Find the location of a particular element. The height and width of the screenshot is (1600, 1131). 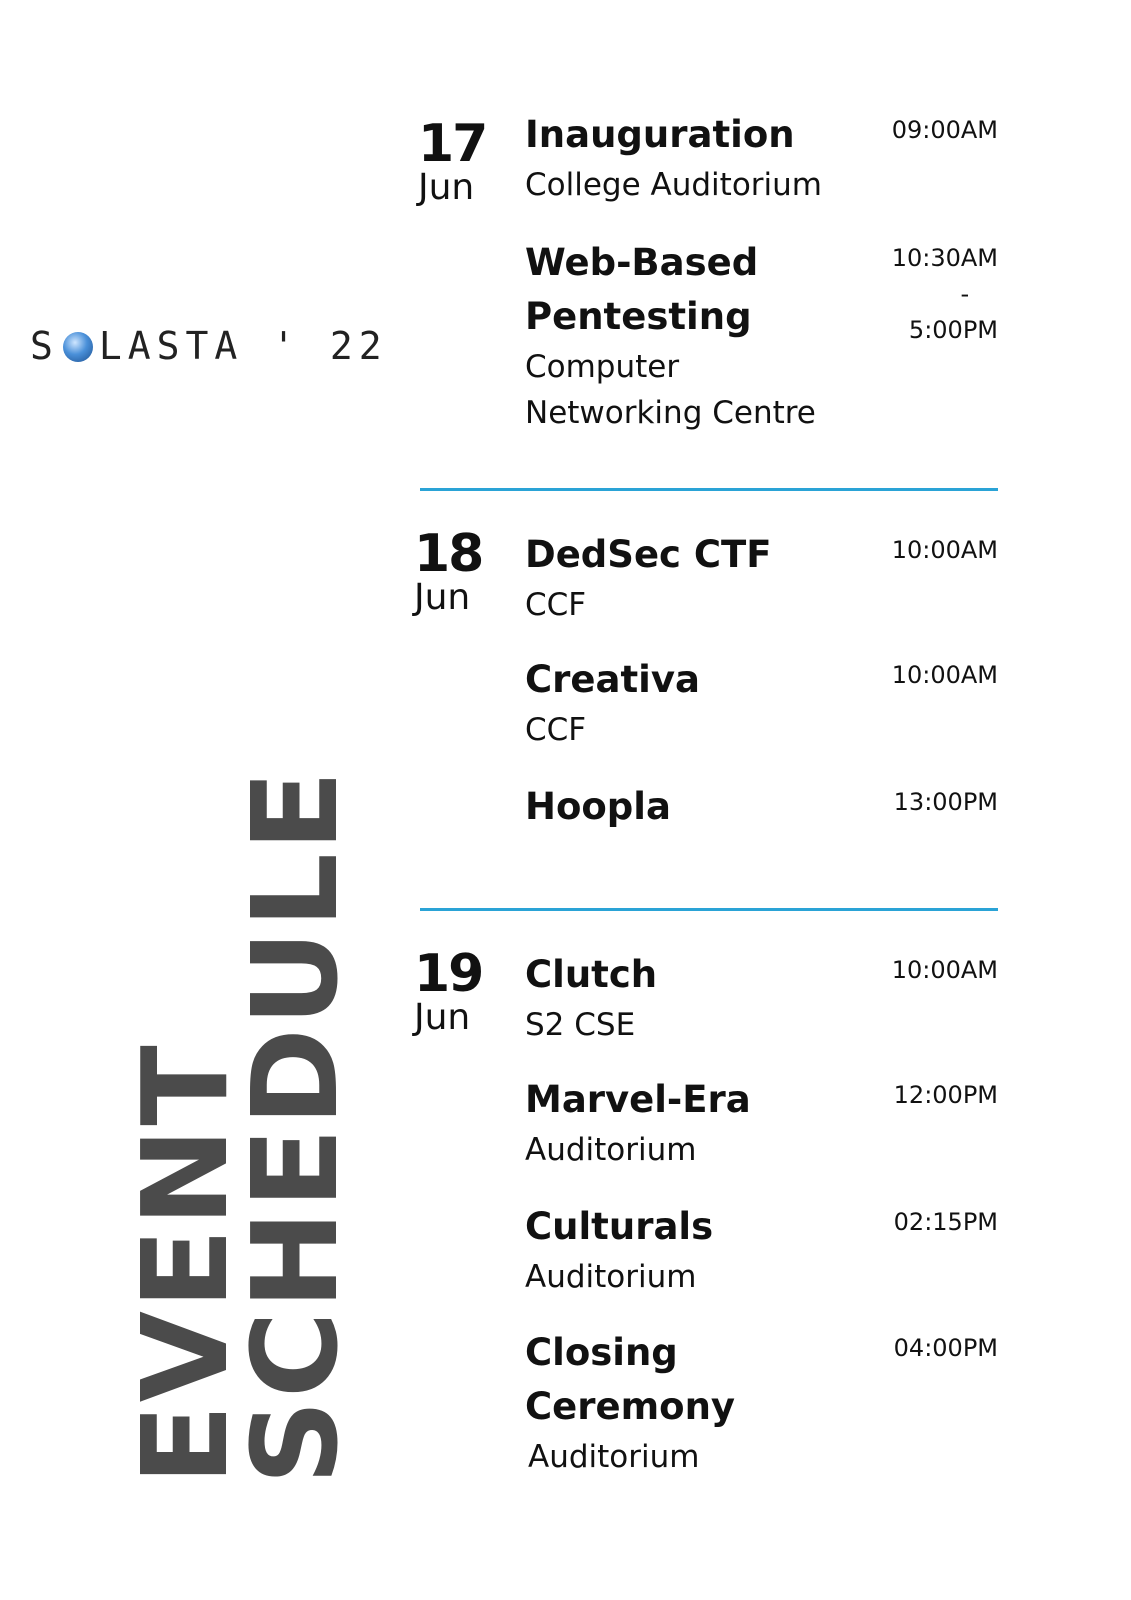

event-time: 04:00PM is located at coordinates (945, 1348).